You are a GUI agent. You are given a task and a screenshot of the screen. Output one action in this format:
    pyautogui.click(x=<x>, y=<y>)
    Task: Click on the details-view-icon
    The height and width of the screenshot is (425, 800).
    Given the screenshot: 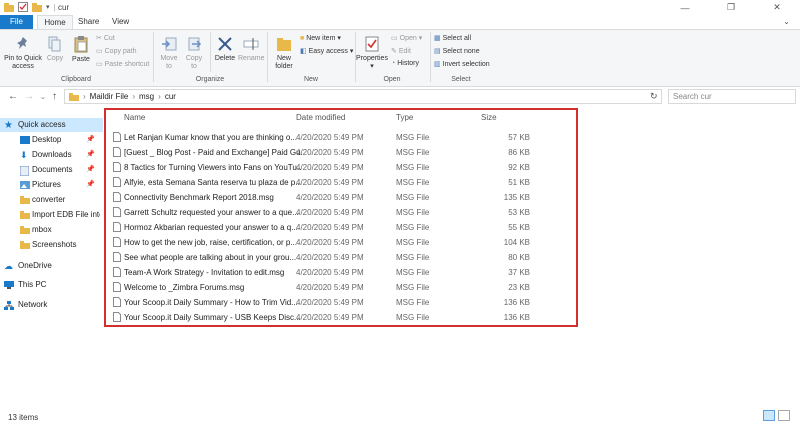 What is the action you would take?
    pyautogui.click(x=769, y=415)
    